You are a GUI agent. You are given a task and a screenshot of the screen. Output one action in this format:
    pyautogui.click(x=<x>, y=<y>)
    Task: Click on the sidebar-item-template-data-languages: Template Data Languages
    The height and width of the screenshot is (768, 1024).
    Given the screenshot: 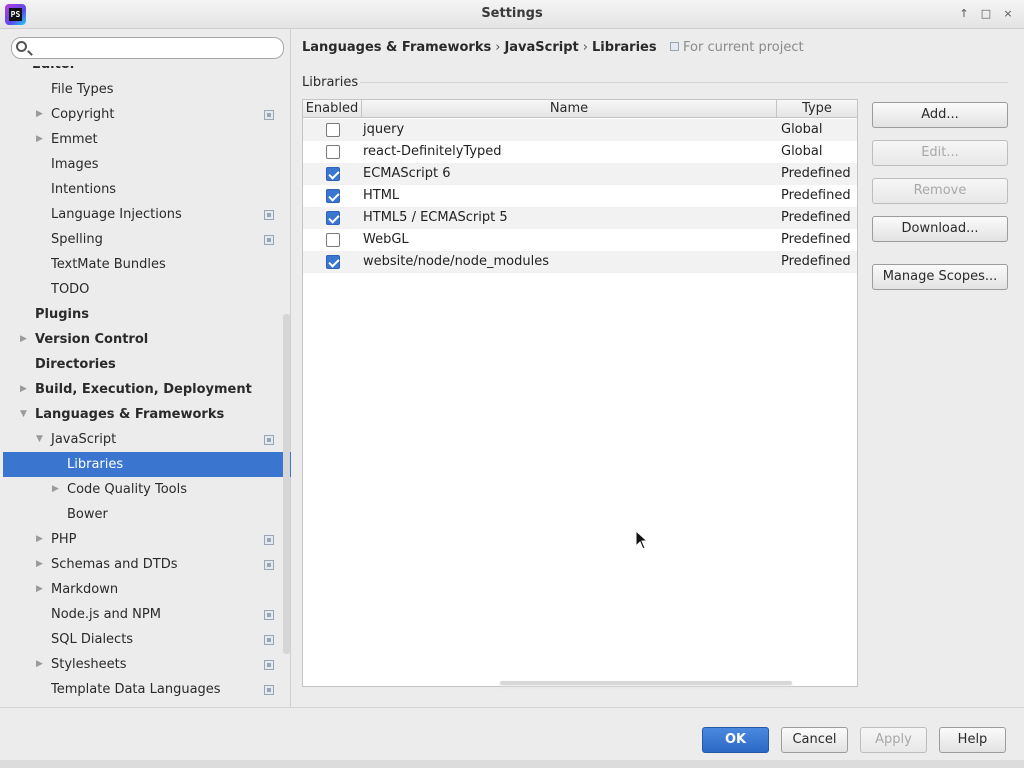 What is the action you would take?
    pyautogui.click(x=145, y=689)
    